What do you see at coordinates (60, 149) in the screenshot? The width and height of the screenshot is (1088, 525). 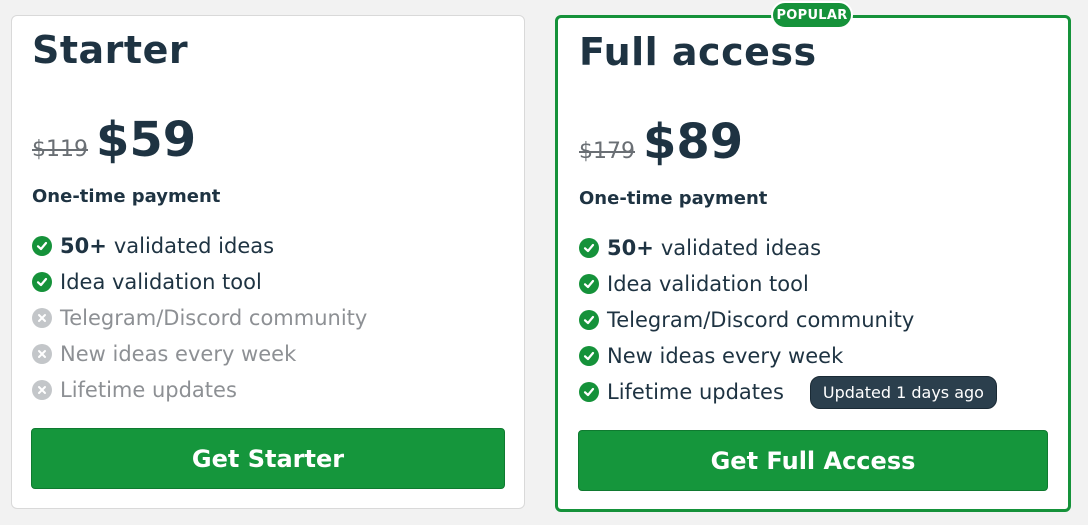 I see `original-price: $119` at bounding box center [60, 149].